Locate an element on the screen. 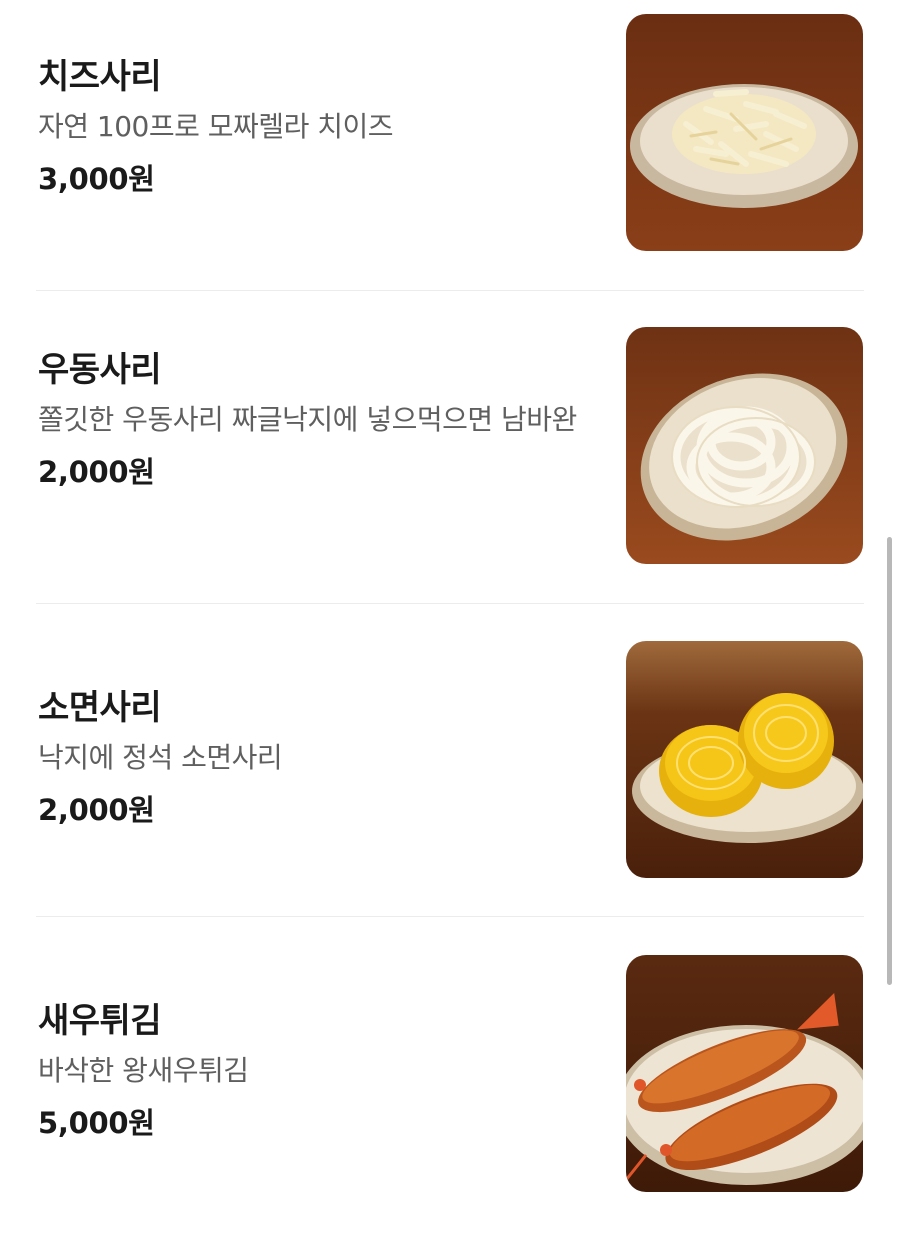 This screenshot has width=900, height=1252. udon-noodle-photo is located at coordinates (744, 445).